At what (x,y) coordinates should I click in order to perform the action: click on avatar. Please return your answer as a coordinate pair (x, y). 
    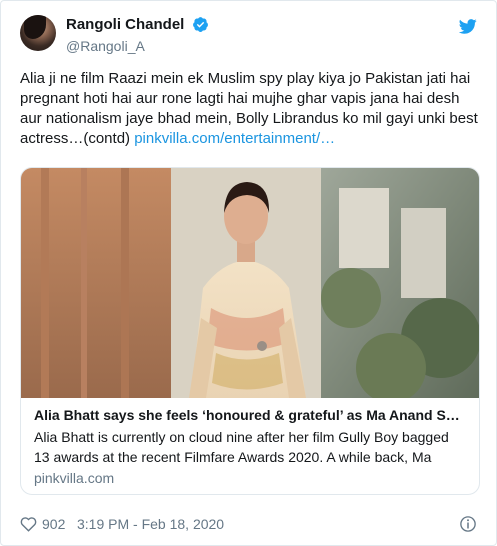
    Looking at the image, I should click on (38, 33).